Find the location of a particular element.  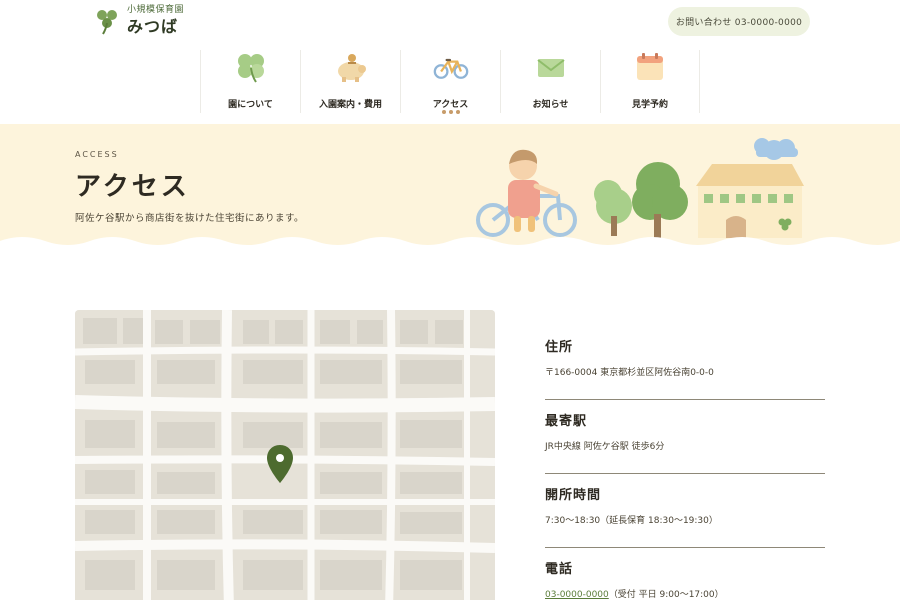

hero-lead: 阿佐ケ谷駅から商店街を抜けた住宅街にあります。 is located at coordinates (190, 218).